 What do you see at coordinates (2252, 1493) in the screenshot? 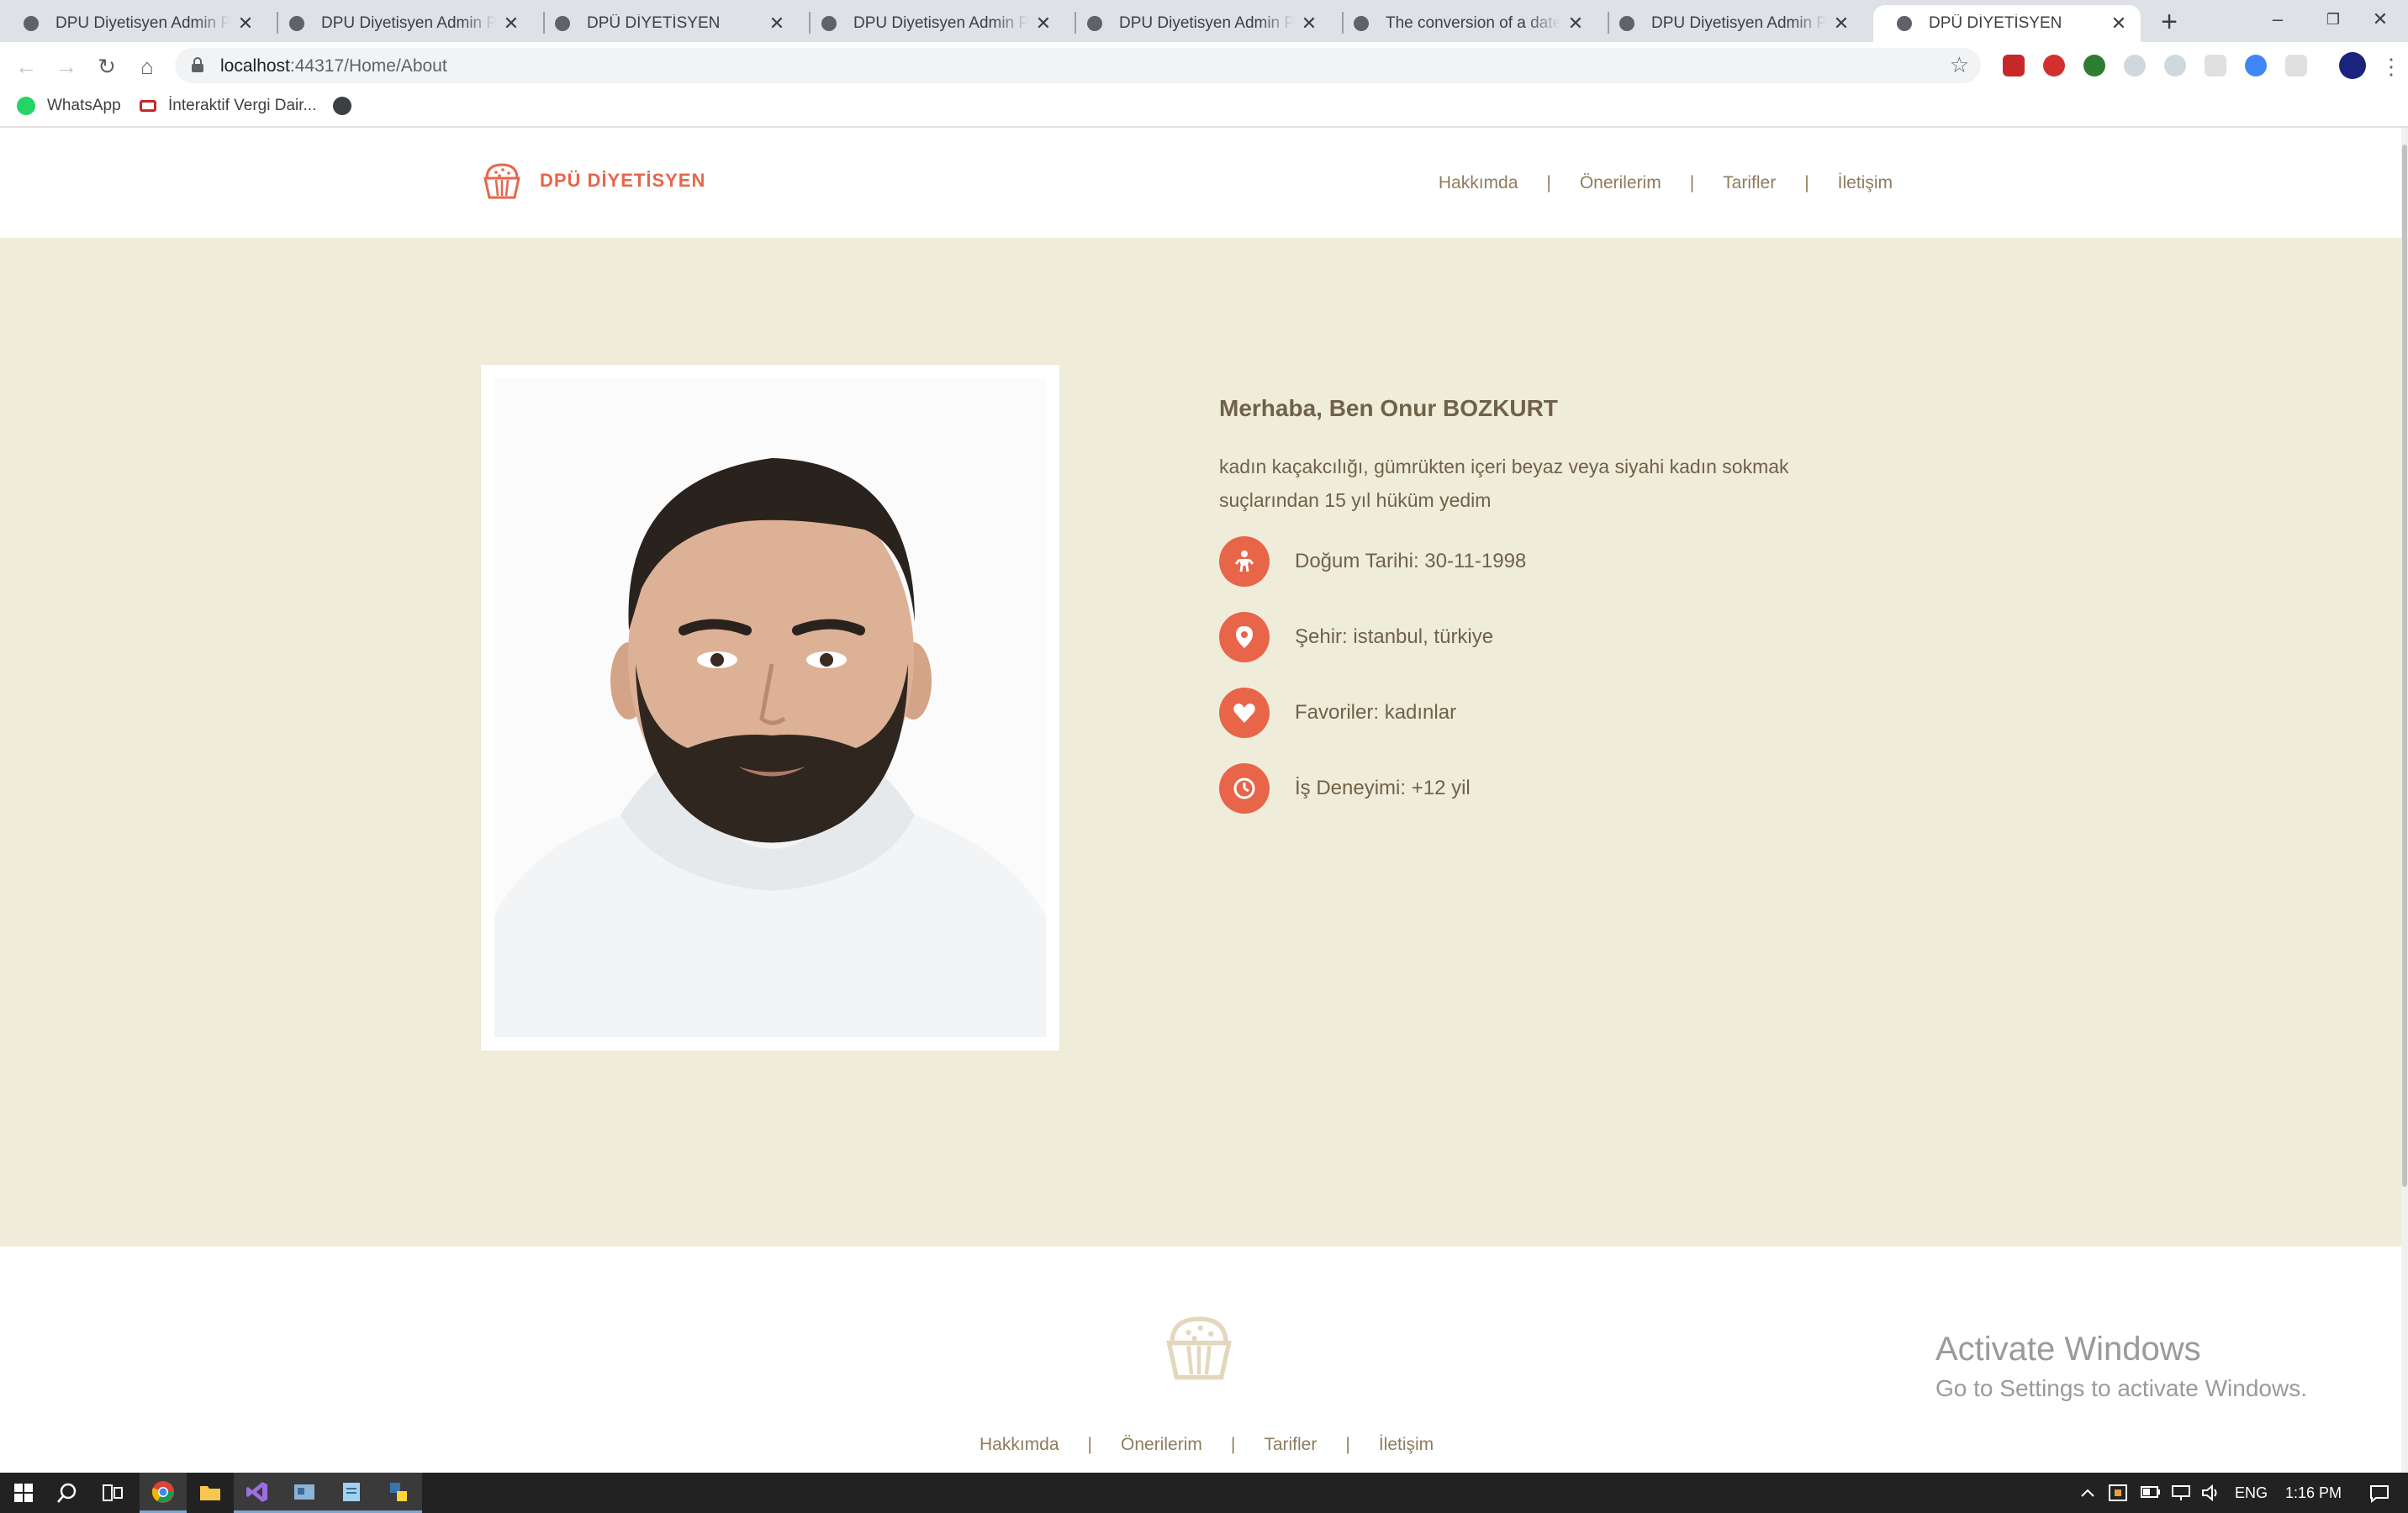
I see `tray-language: ENG` at bounding box center [2252, 1493].